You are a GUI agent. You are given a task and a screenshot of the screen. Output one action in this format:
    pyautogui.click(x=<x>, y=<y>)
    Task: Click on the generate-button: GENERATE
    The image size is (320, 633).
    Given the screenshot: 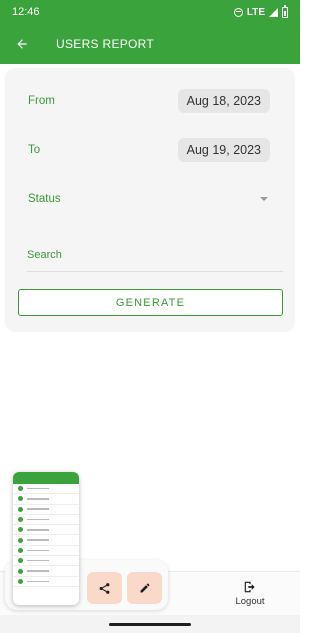 What is the action you would take?
    pyautogui.click(x=150, y=302)
    